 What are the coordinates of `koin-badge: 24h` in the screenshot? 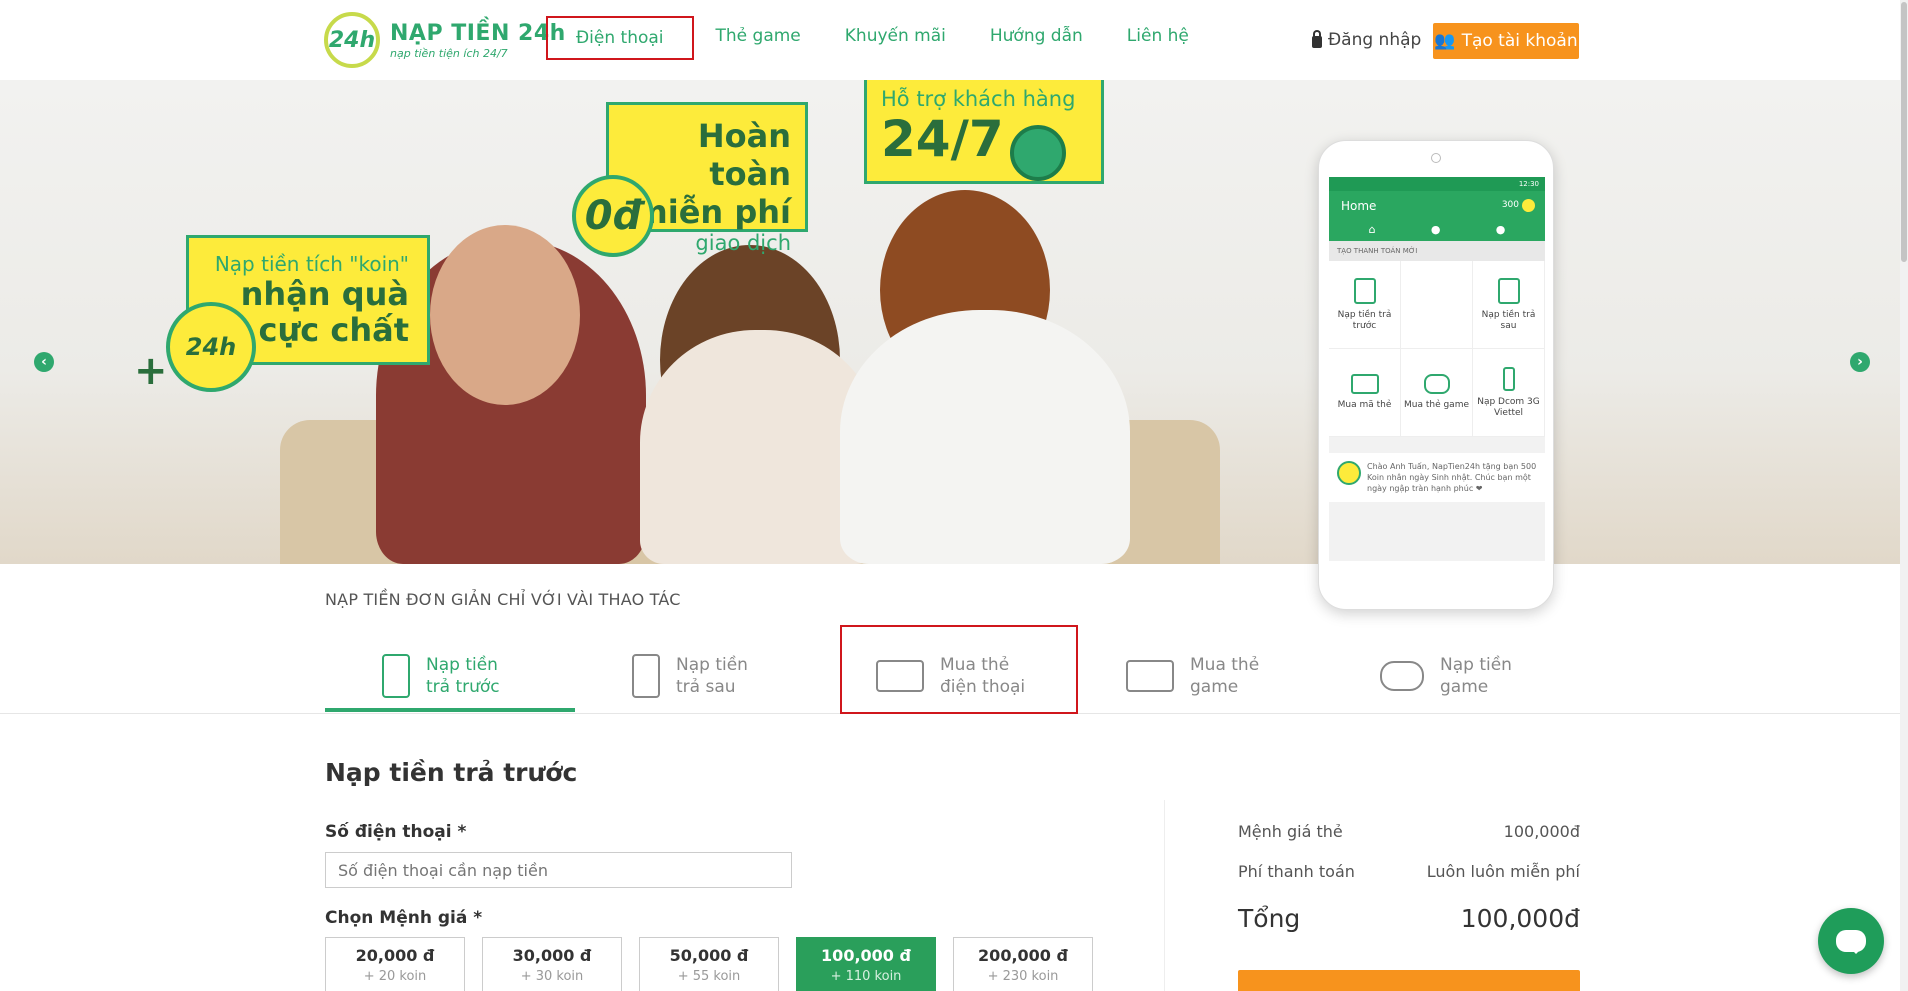 It's located at (211, 347).